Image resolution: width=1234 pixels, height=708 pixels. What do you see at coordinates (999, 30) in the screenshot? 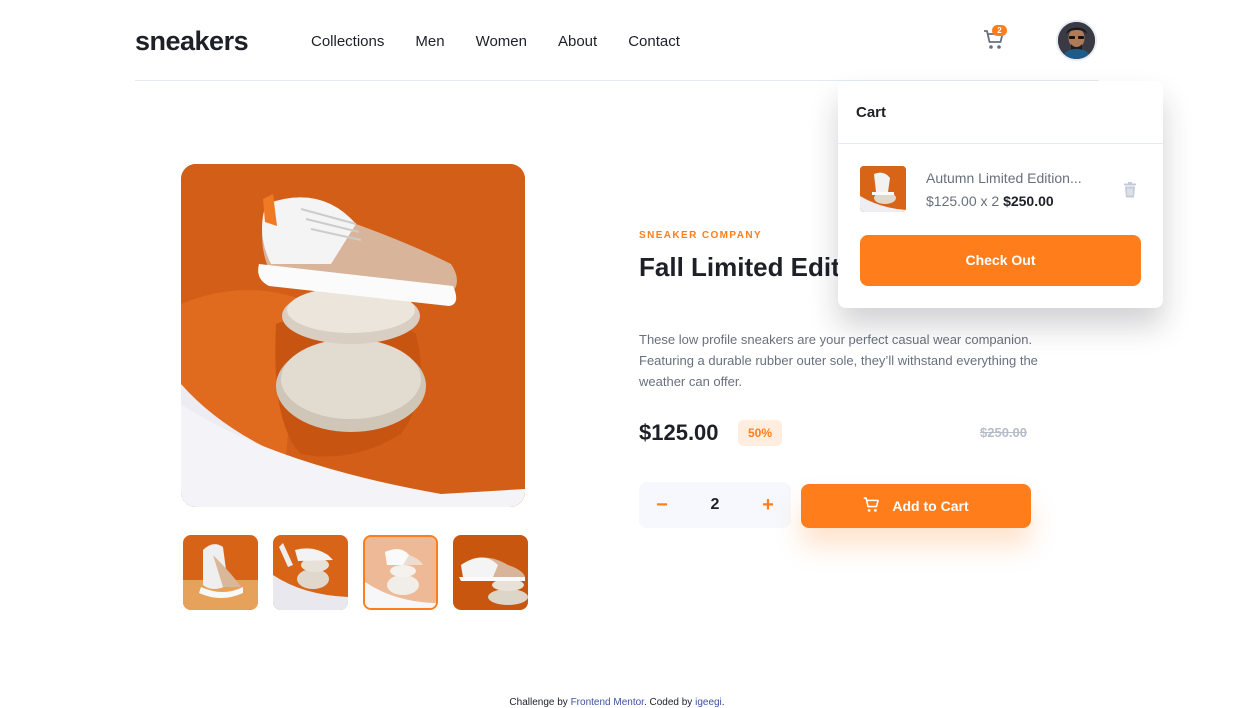
I see `cart-count-badge: 2` at bounding box center [999, 30].